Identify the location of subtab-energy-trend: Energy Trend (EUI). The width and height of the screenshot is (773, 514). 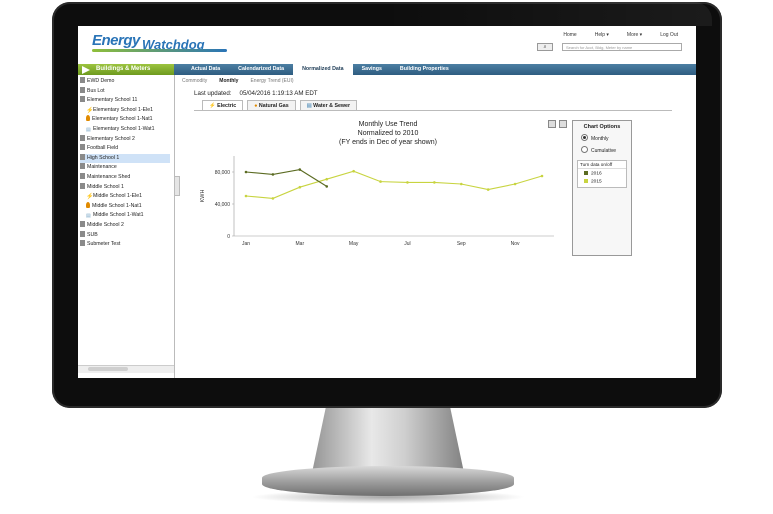
(271, 81).